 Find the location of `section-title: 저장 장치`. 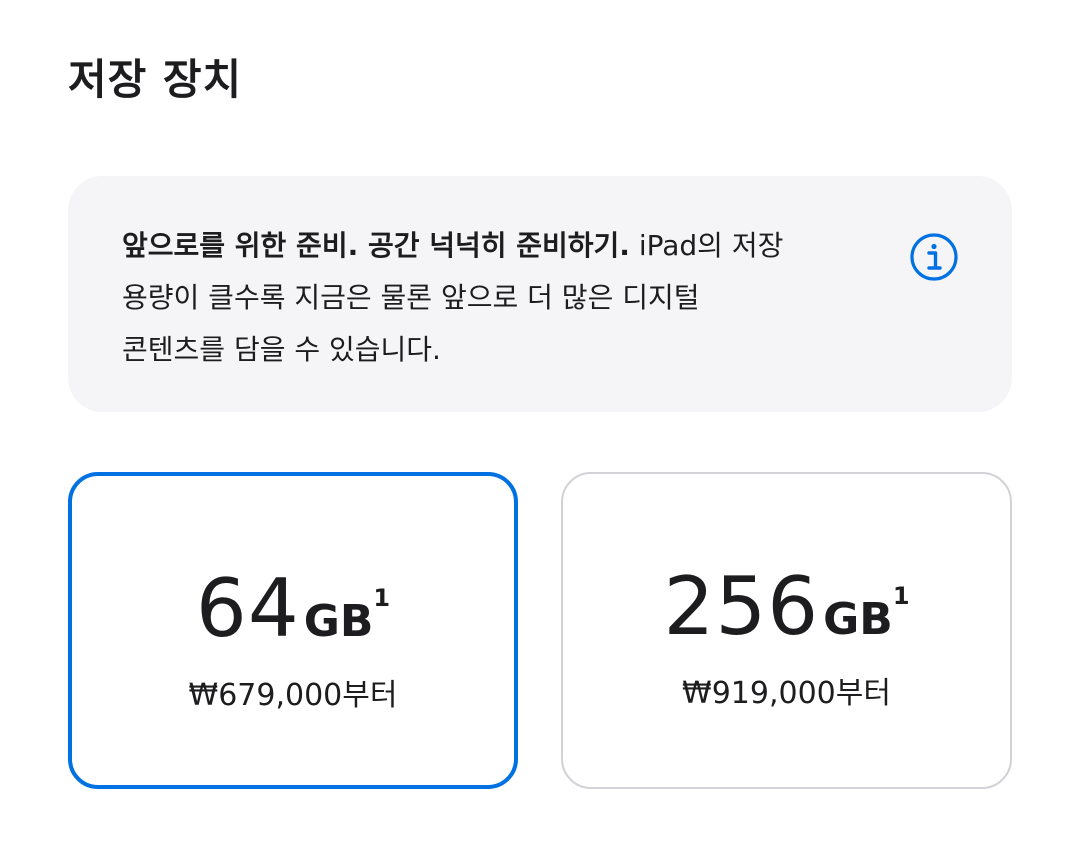

section-title: 저장 장치 is located at coordinates (155, 79).